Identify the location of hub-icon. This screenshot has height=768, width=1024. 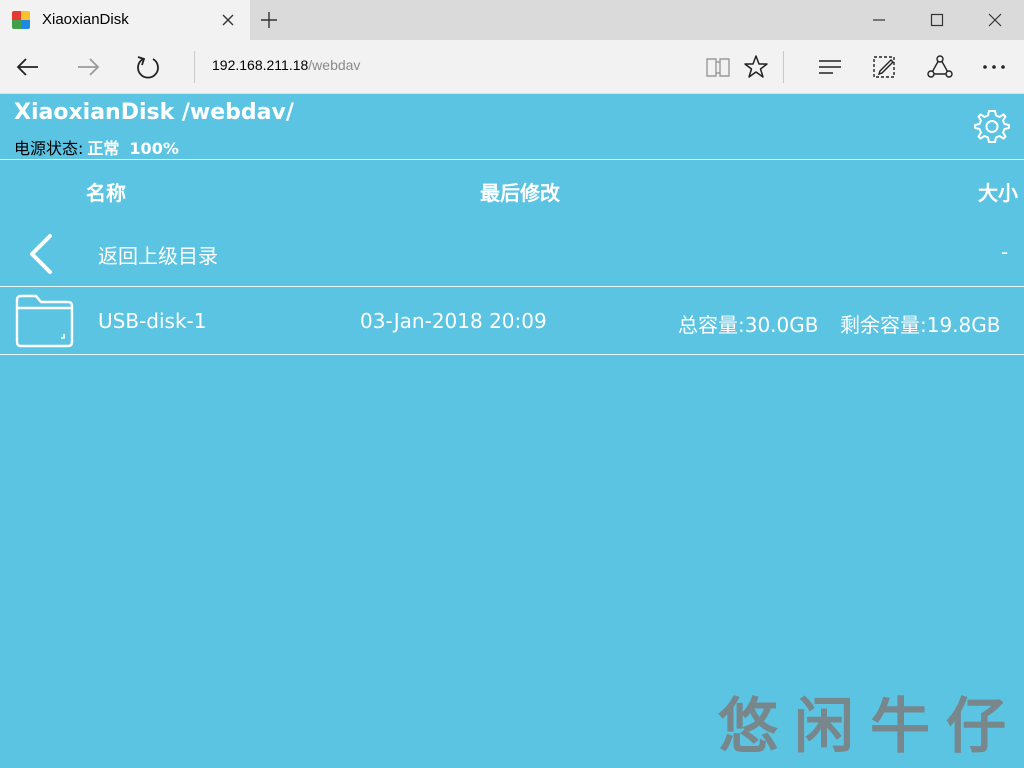
(830, 67).